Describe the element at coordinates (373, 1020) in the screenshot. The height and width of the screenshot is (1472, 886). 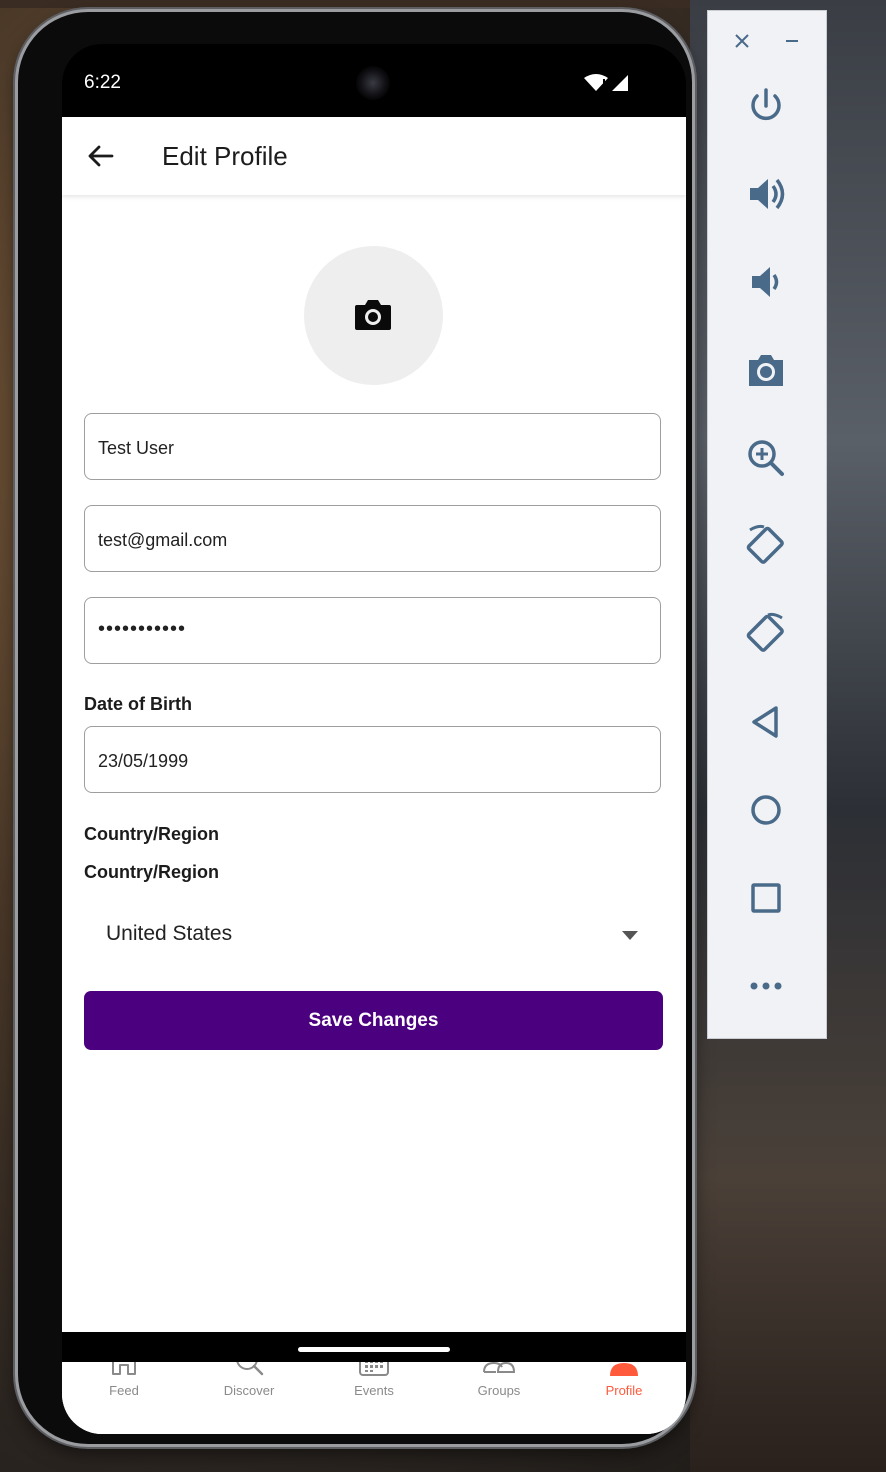
I see `save-changes-button: Save Changes` at that location.